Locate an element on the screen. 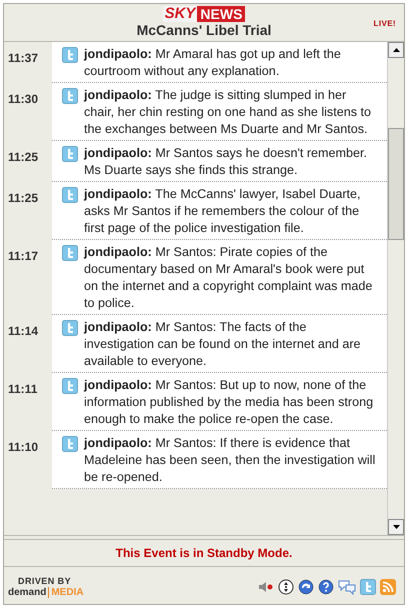  entry-time: 11:17 is located at coordinates (23, 256).